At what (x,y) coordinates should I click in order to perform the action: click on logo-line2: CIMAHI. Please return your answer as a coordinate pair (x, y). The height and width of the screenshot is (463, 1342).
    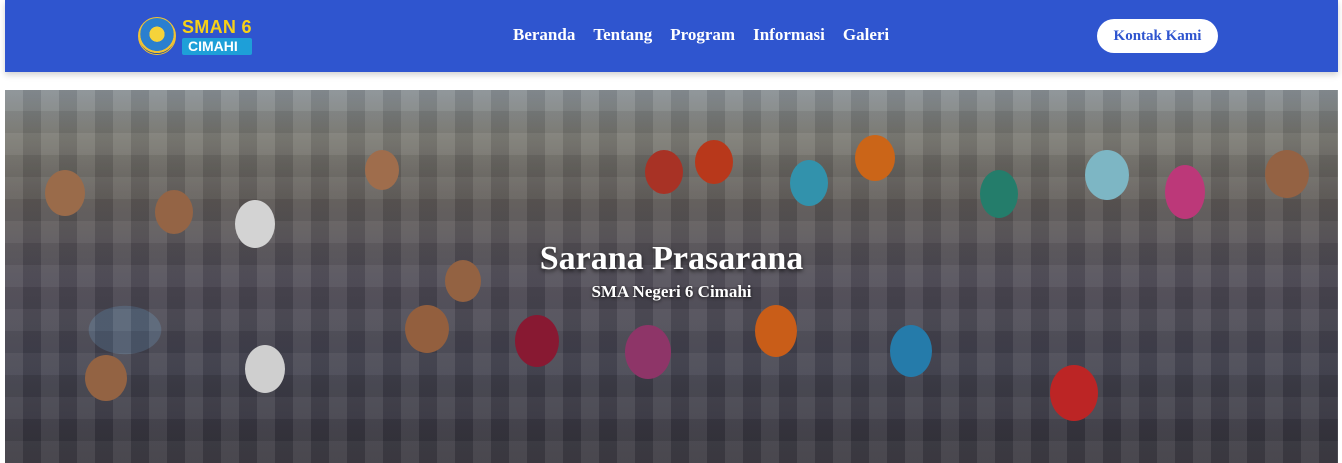
    Looking at the image, I should click on (217, 46).